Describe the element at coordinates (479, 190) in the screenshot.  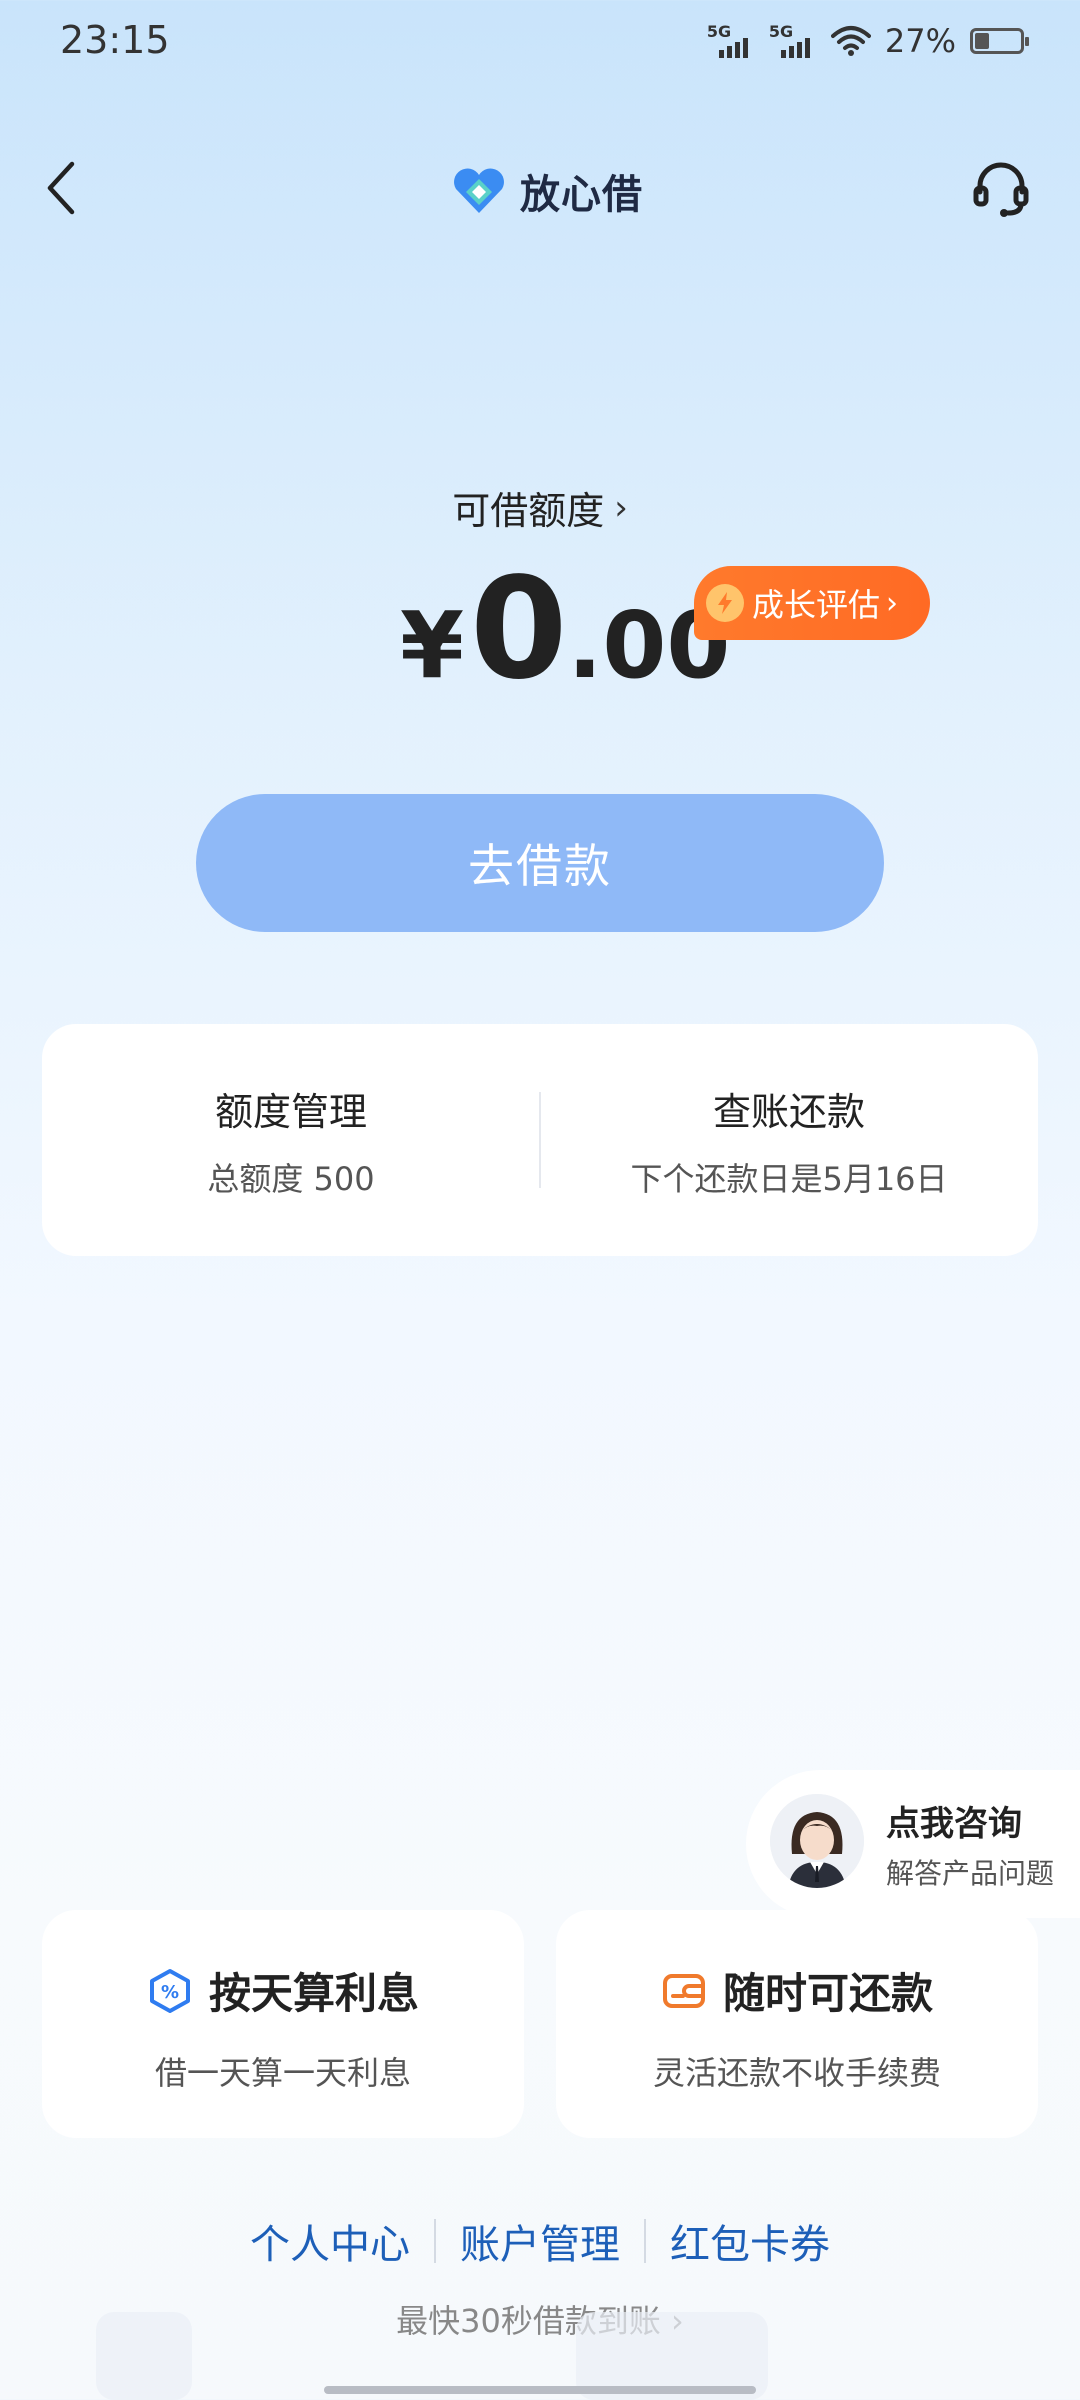
I see `brand-logo-icon` at that location.